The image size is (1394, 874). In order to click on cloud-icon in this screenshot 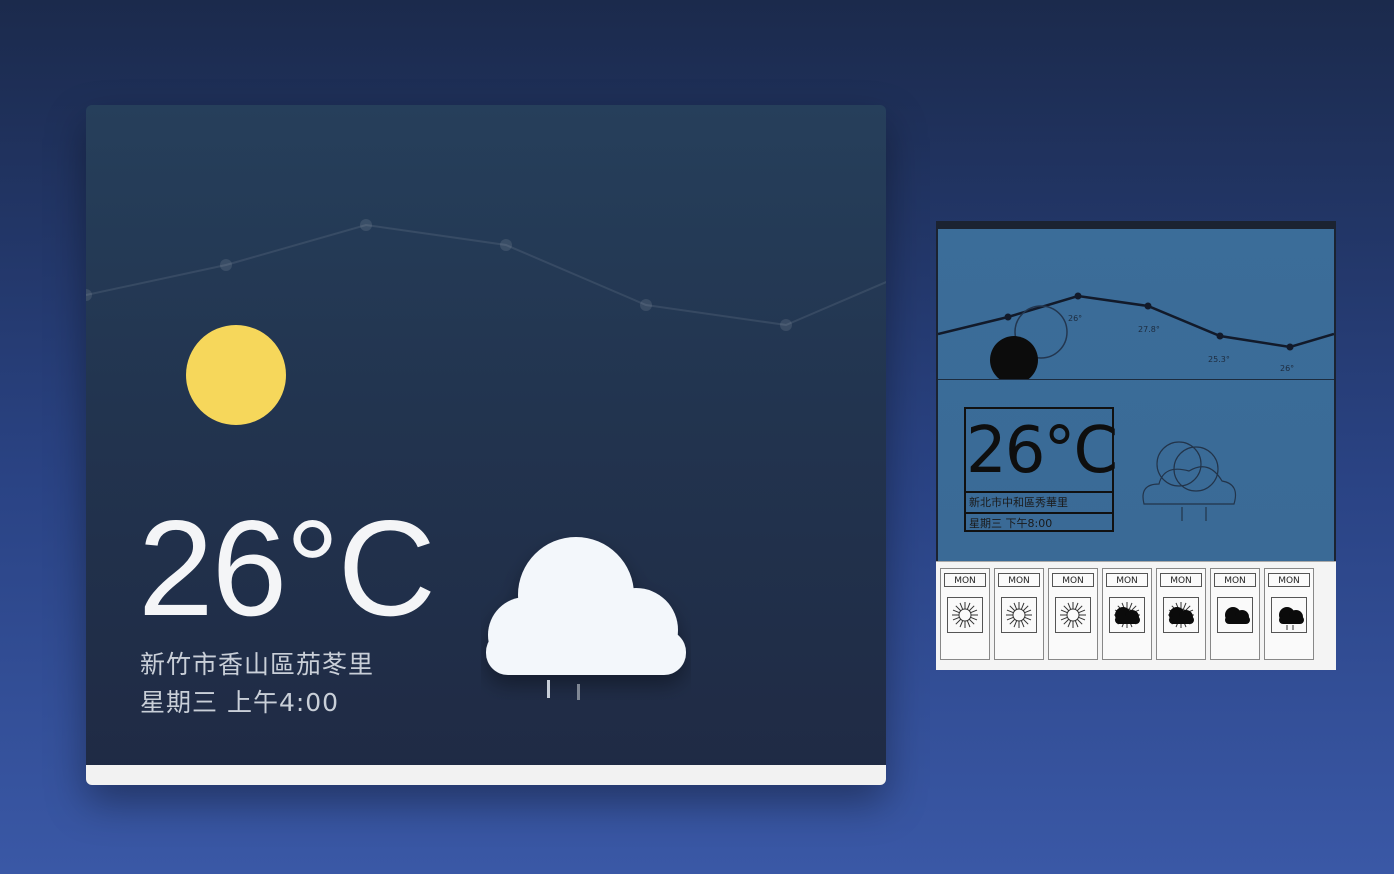, I will do `click(1235, 615)`.